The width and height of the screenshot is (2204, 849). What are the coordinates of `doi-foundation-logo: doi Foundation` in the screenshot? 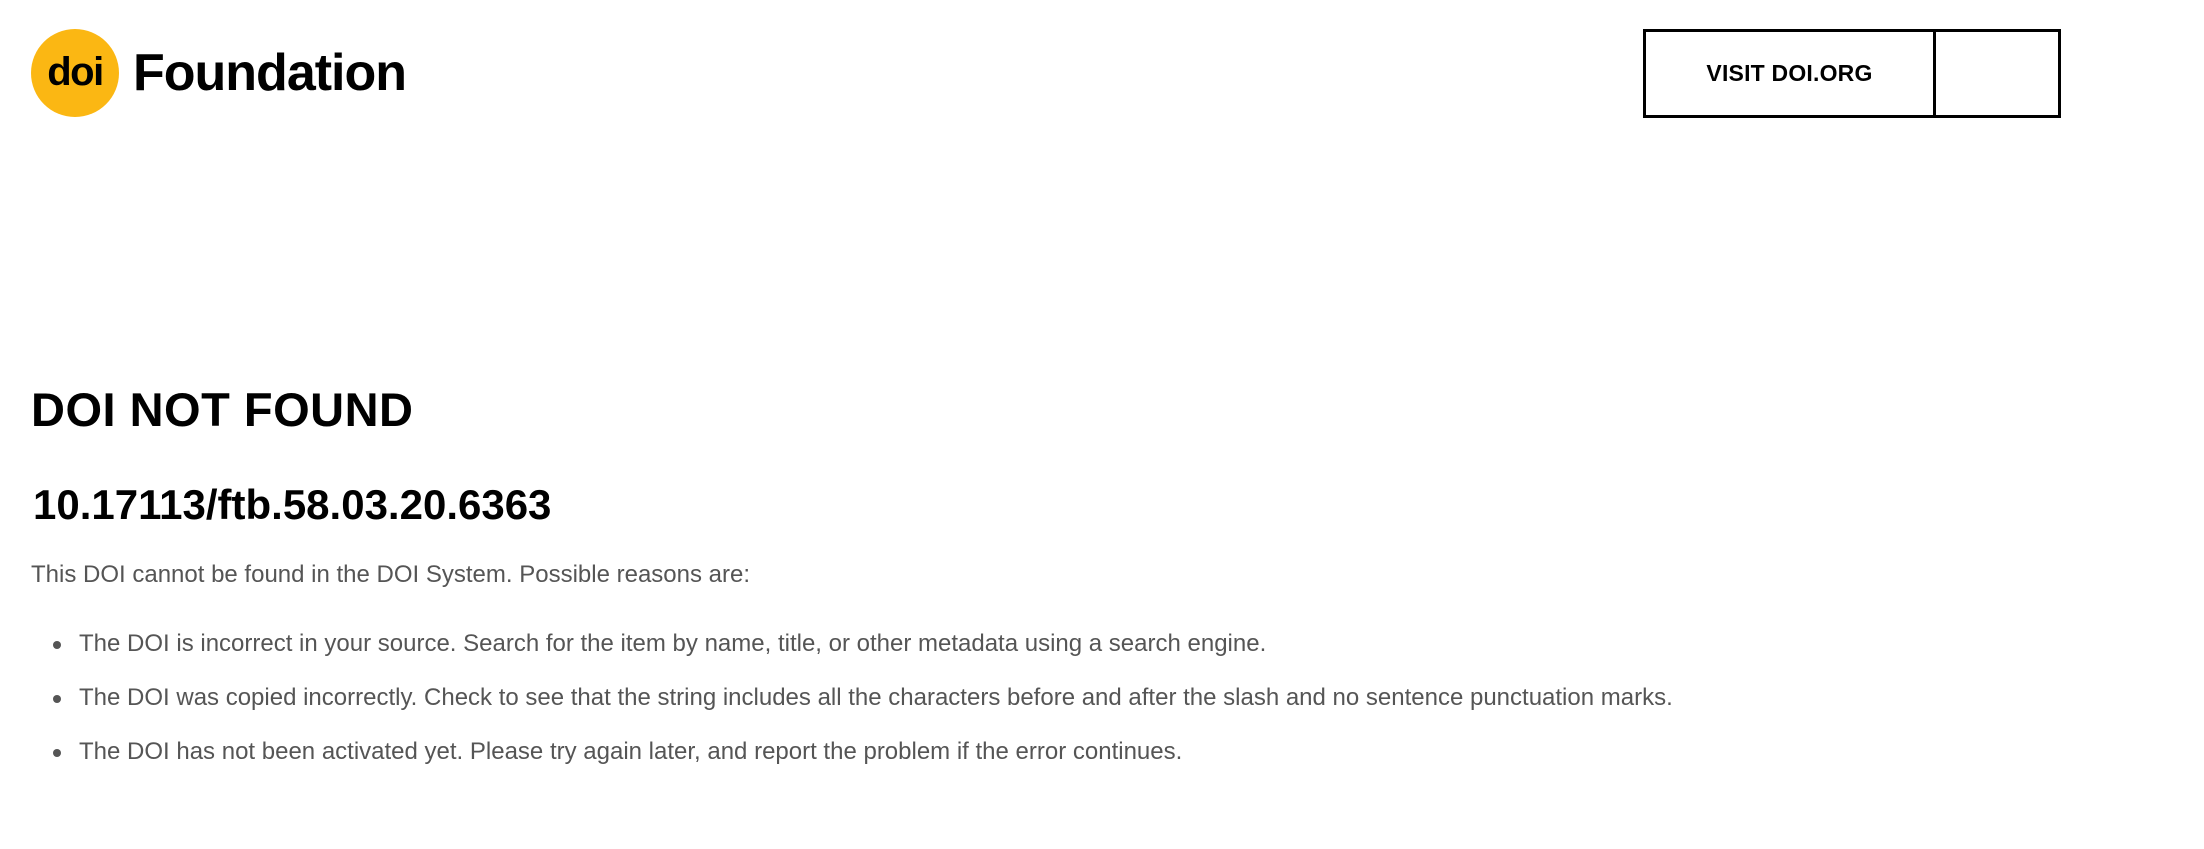 It's located at (219, 73).